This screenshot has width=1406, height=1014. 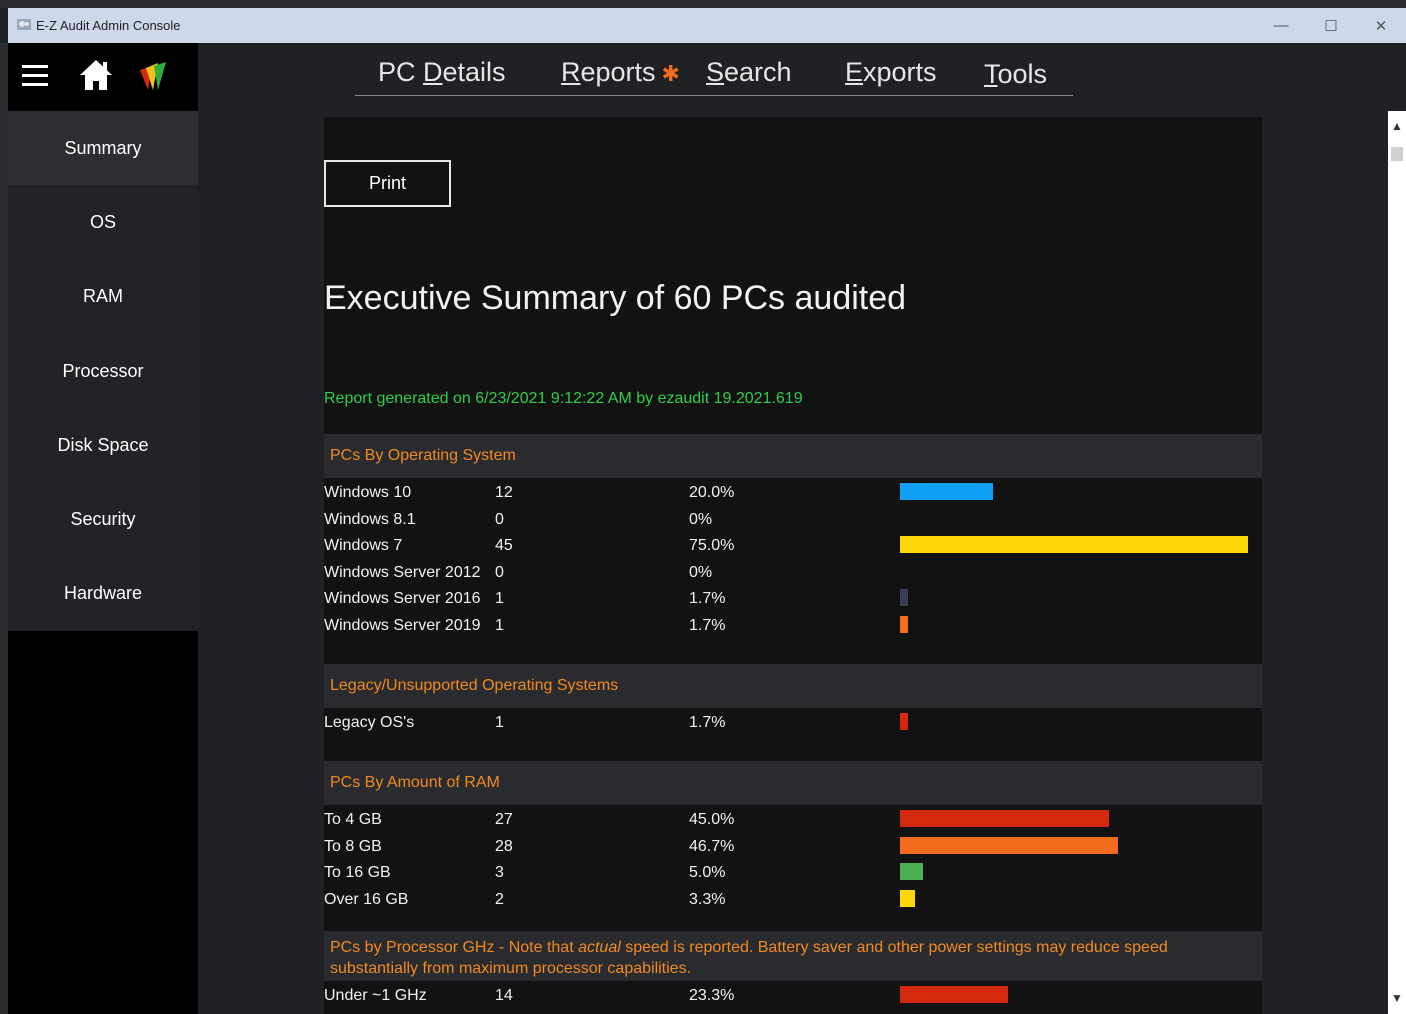 I want to click on scroll-down-arrow-icon: ▼, so click(x=1397, y=998).